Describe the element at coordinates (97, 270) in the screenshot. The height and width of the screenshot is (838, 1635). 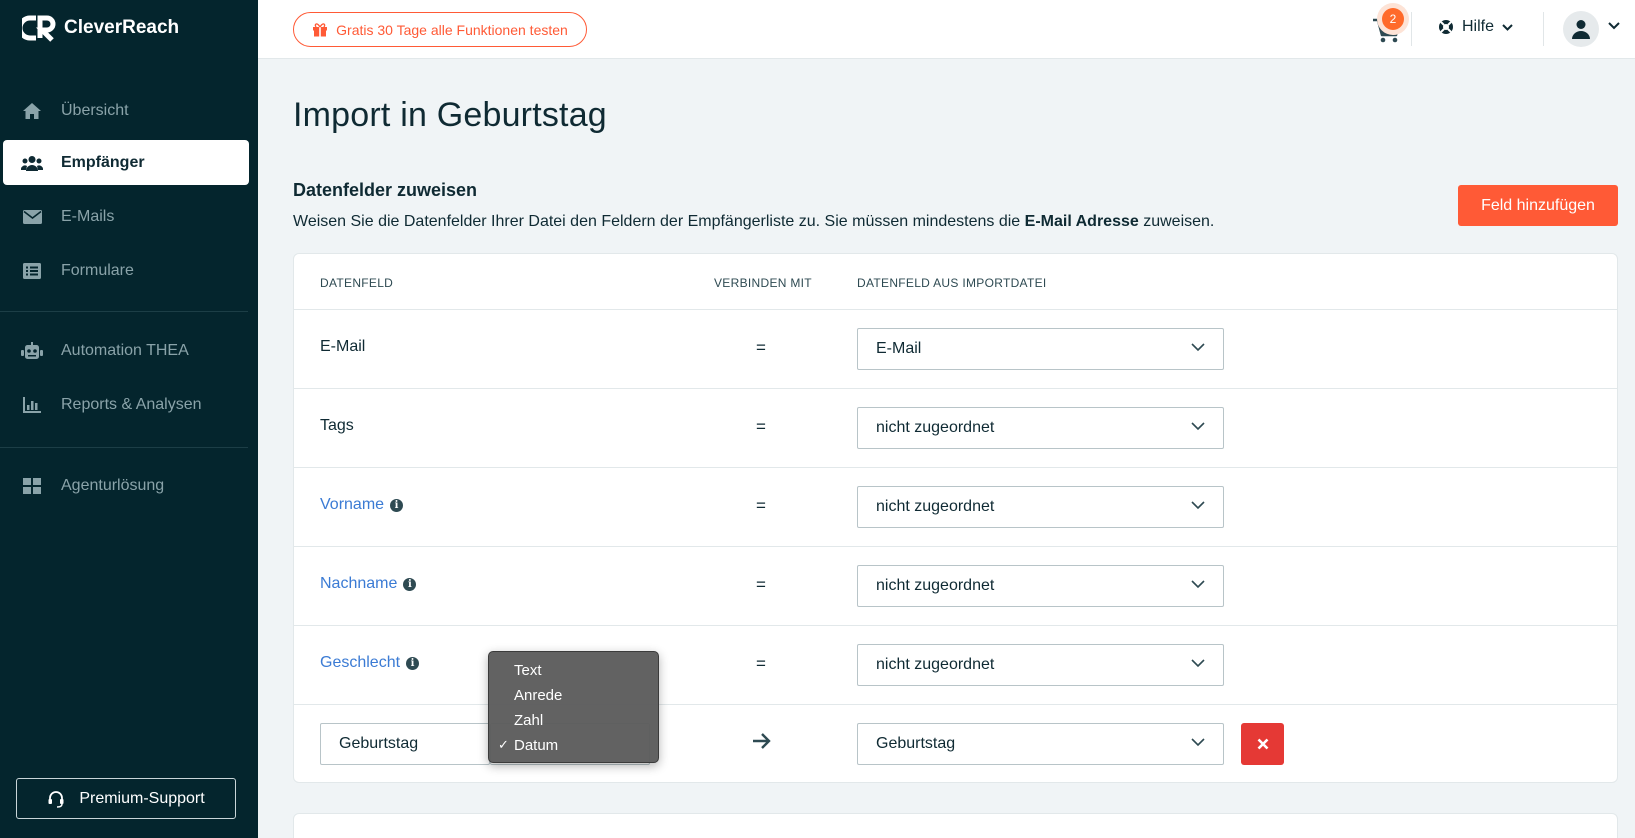
I see `sidebar-item-label: Formulare` at that location.